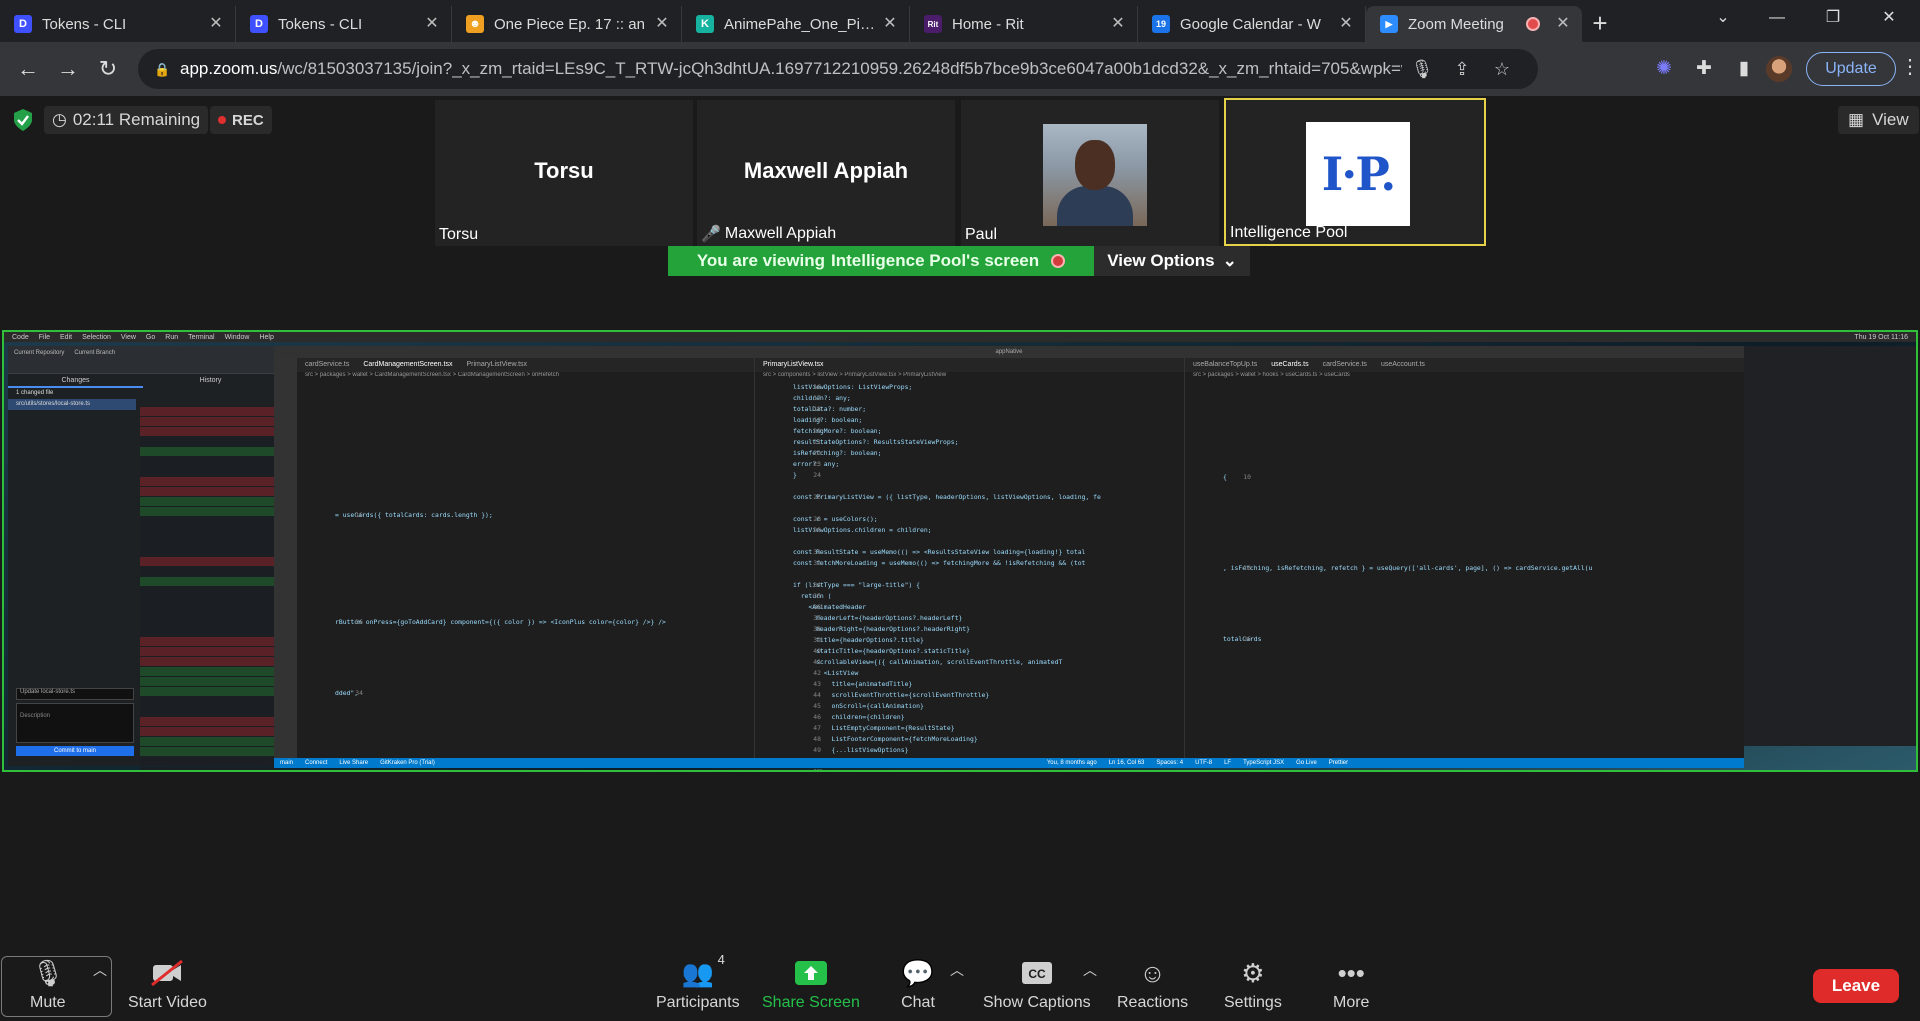  What do you see at coordinates (1889, 18) in the screenshot?
I see `close-window-icon: ✕` at bounding box center [1889, 18].